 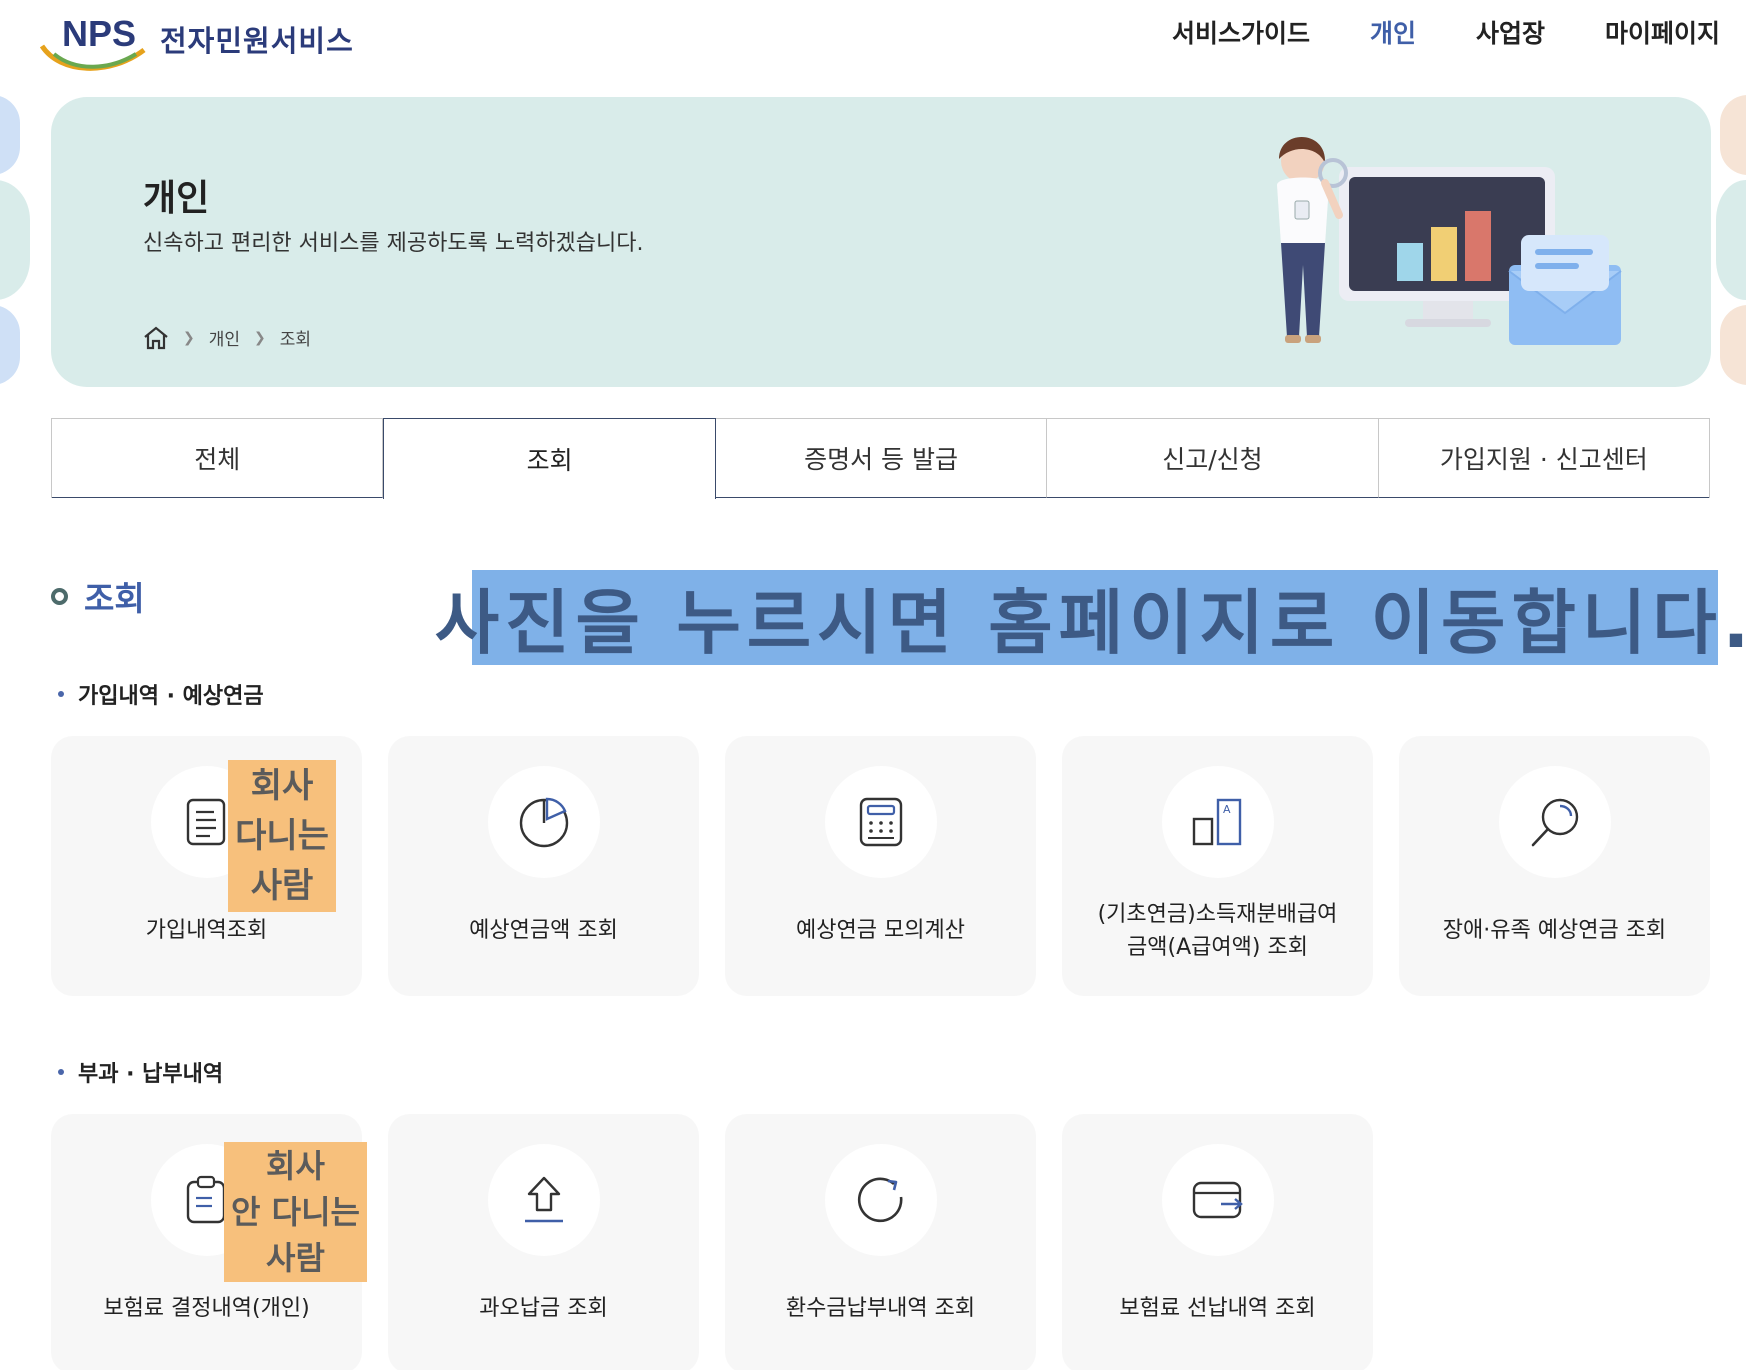 I want to click on card-label: 예상연금액 조회, so click(x=543, y=930).